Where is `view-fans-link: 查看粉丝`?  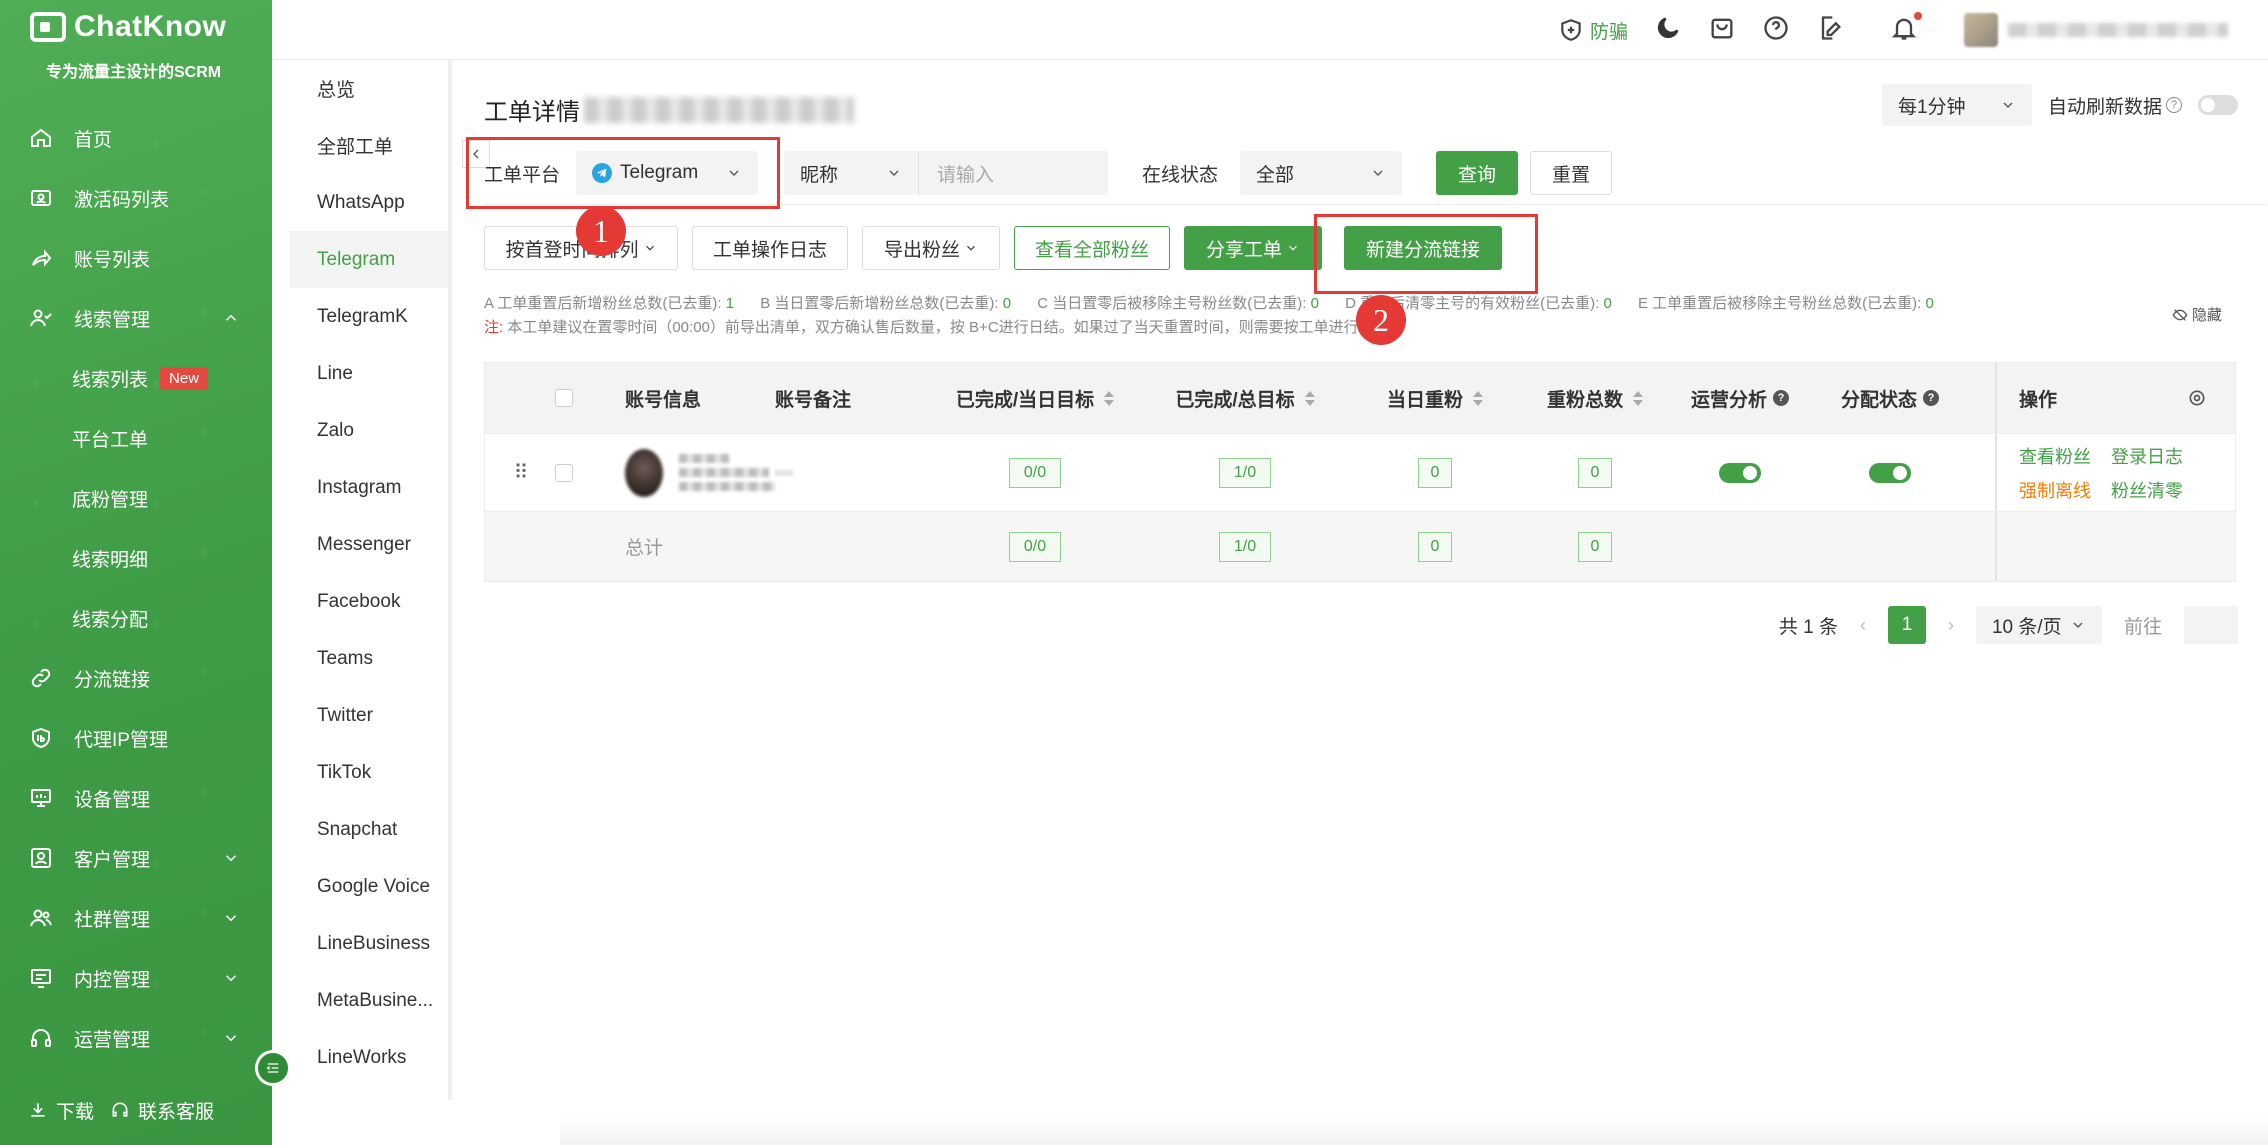
view-fans-link: 查看粉丝 is located at coordinates (2055, 456).